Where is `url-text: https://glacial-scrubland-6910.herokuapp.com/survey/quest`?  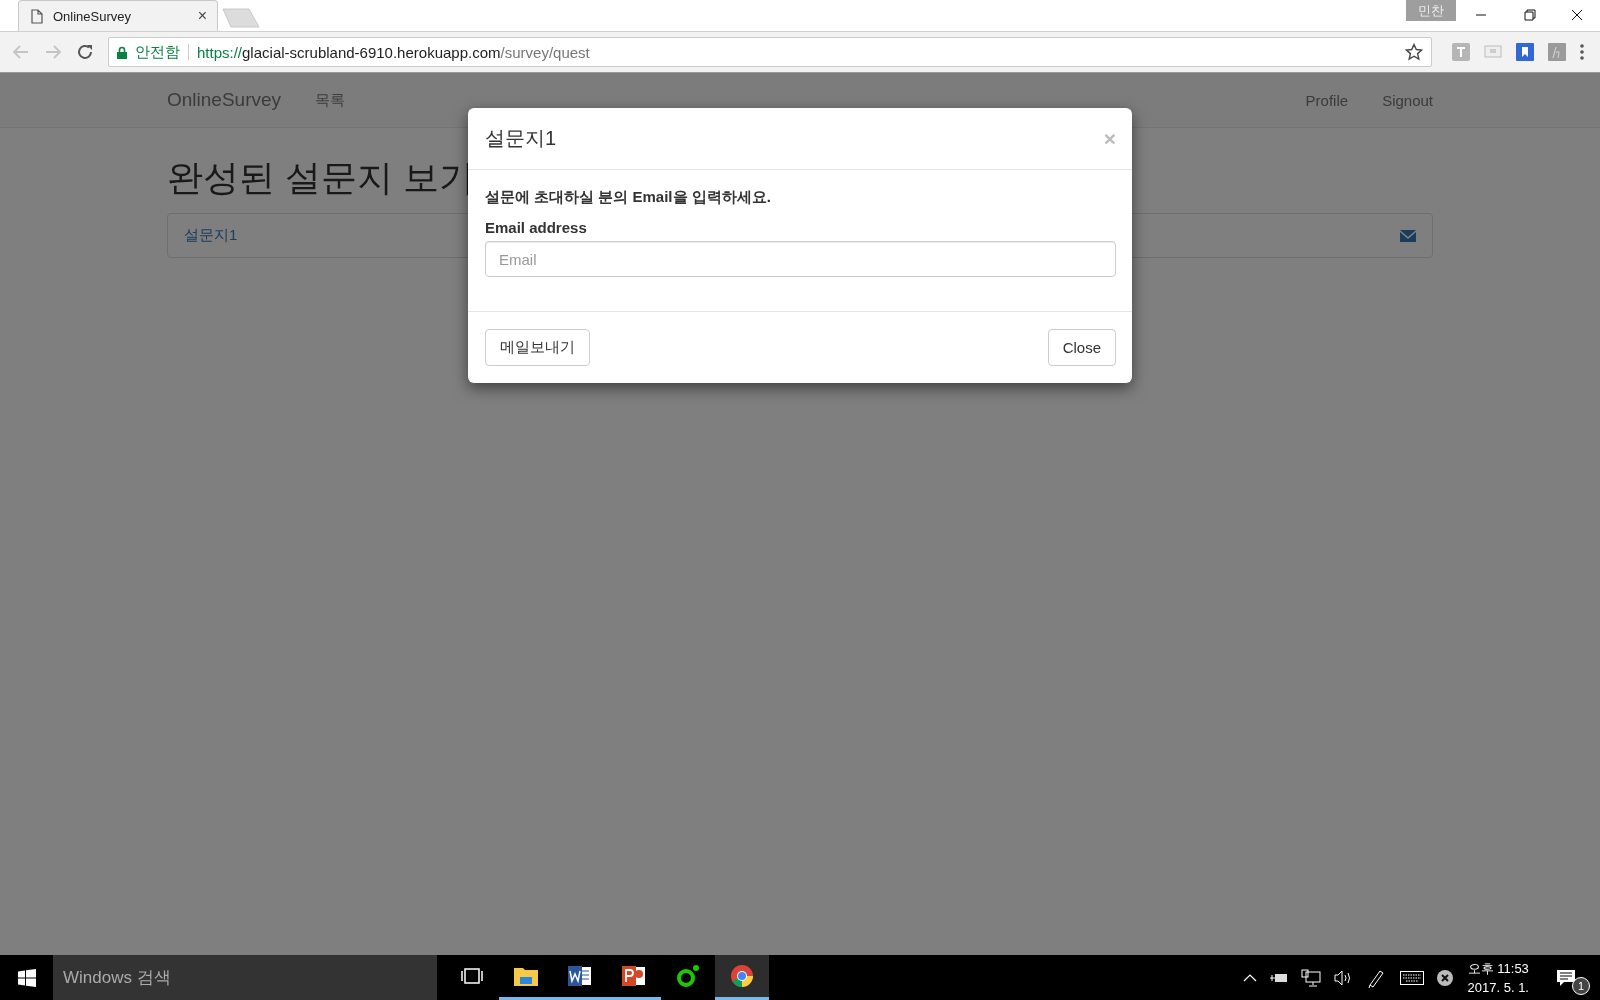
url-text: https://glacial-scrubland-6910.herokuapp.com/survey/quest is located at coordinates (393, 52).